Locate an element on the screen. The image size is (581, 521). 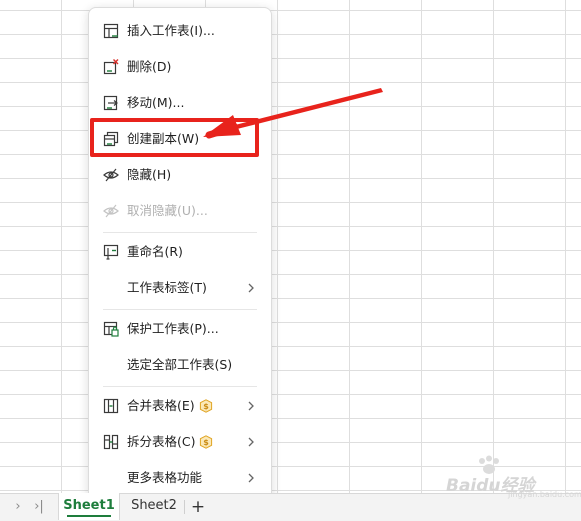
menu-item-sheet-tab: 工作表标签(T) is located at coordinates (180, 288).